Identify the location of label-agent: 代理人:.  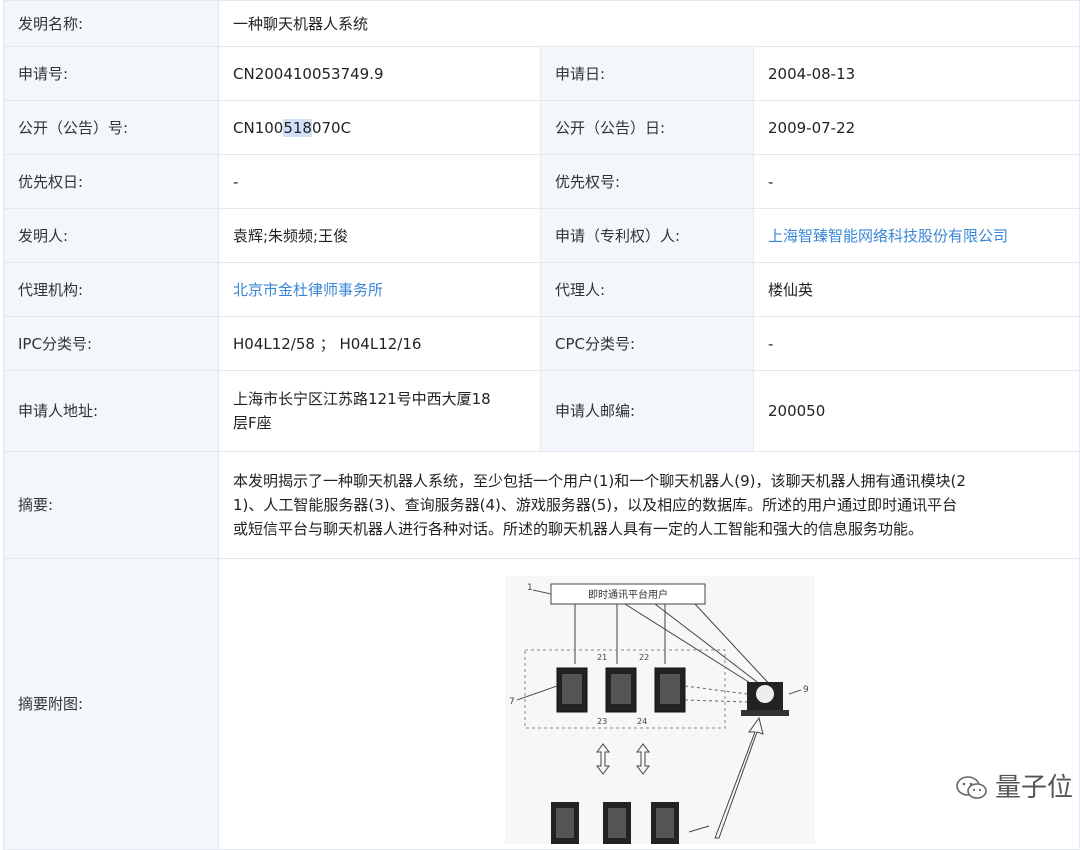
(647, 289).